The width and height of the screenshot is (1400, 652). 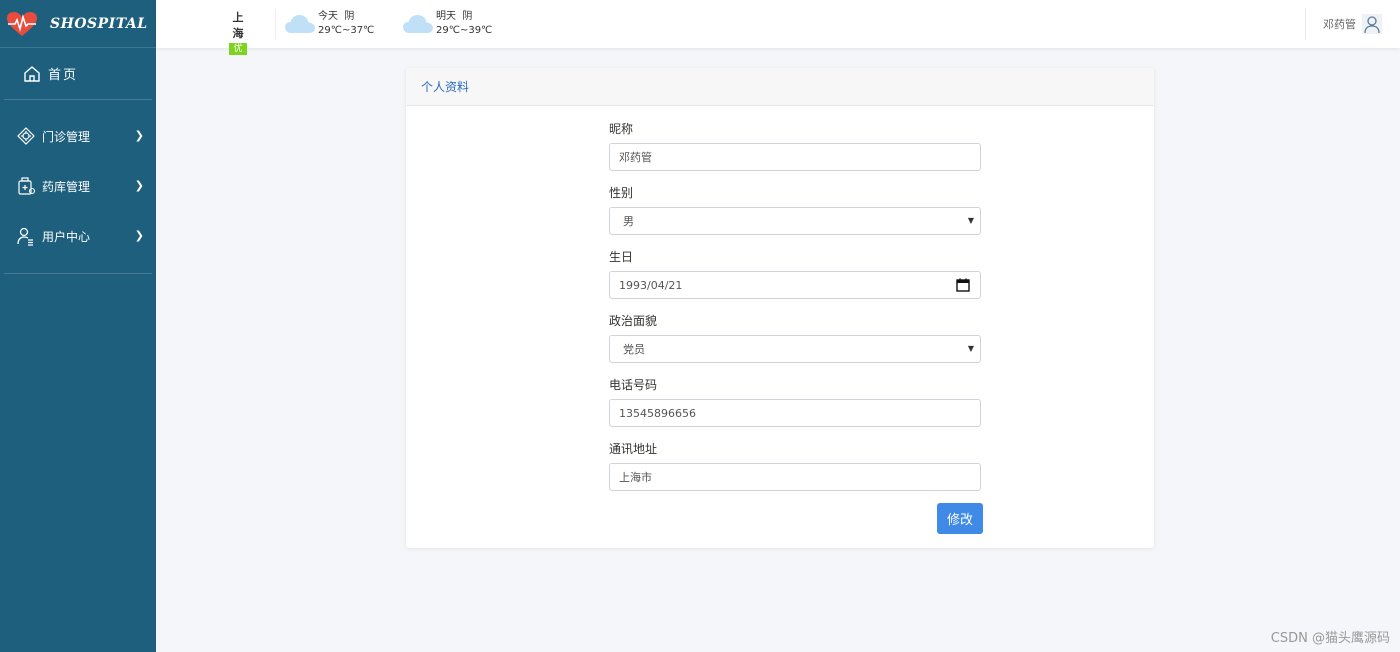 I want to click on city-name: 上海, so click(x=238, y=25).